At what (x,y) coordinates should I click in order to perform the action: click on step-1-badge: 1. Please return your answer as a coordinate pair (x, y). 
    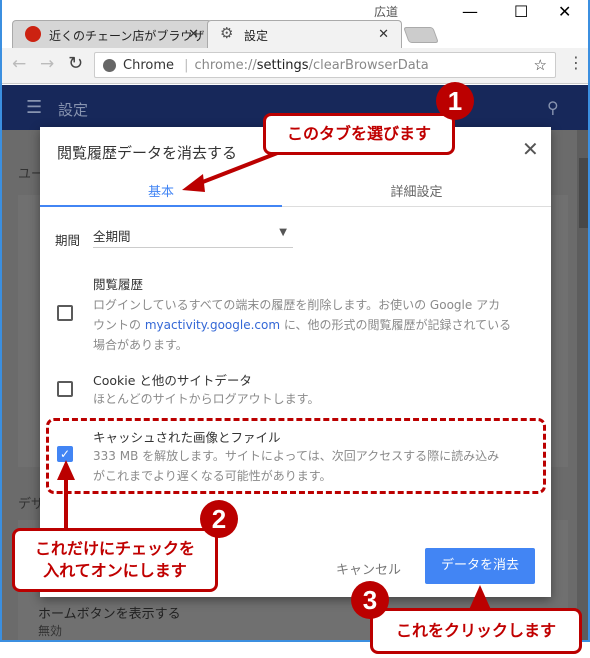
    Looking at the image, I should click on (455, 101).